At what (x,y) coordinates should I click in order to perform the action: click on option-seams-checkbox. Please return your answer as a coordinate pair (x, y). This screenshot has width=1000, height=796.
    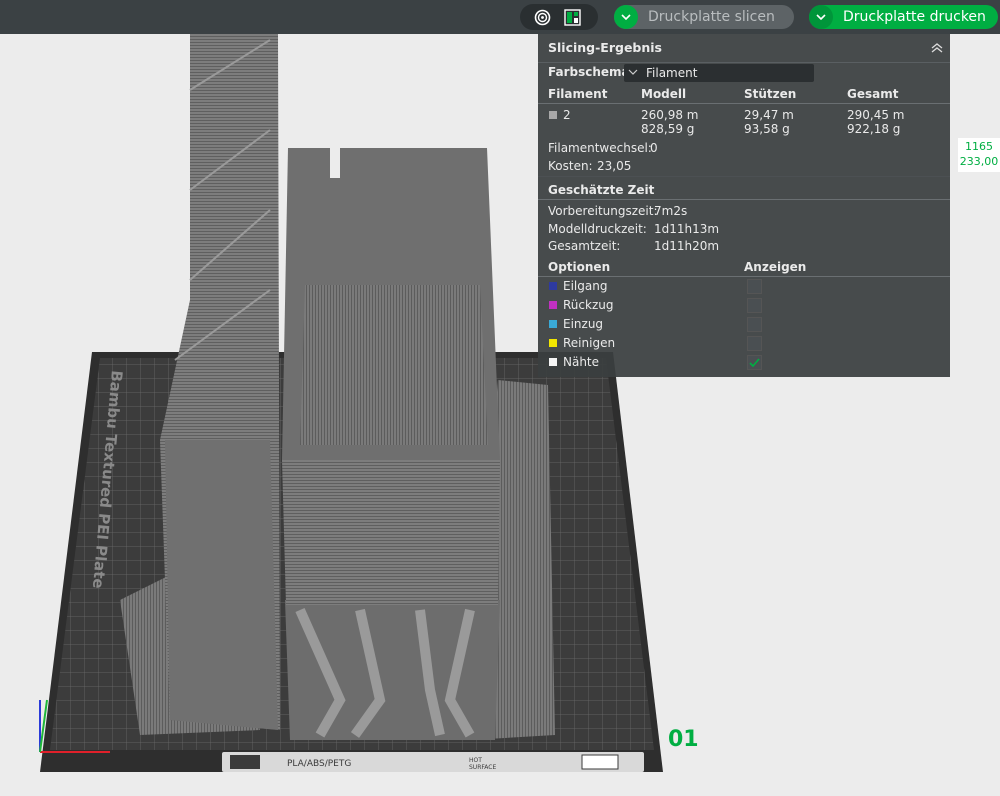
    Looking at the image, I should click on (754, 362).